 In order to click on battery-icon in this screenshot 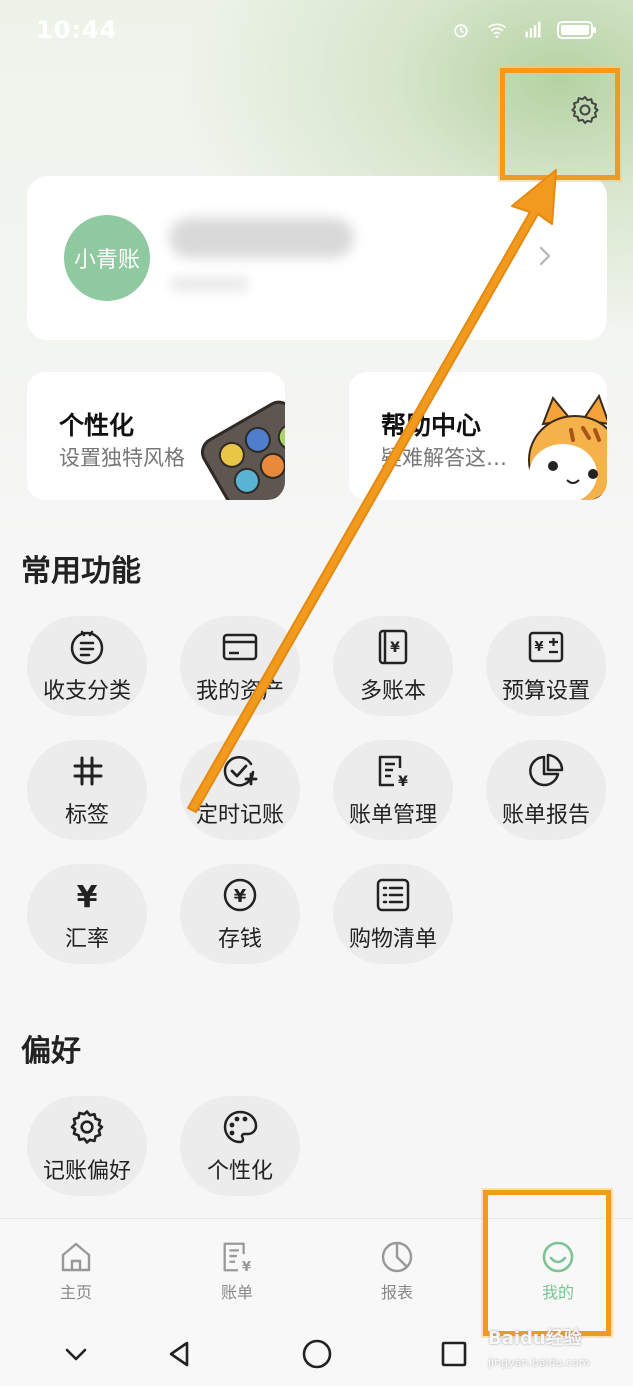, I will do `click(576, 30)`.